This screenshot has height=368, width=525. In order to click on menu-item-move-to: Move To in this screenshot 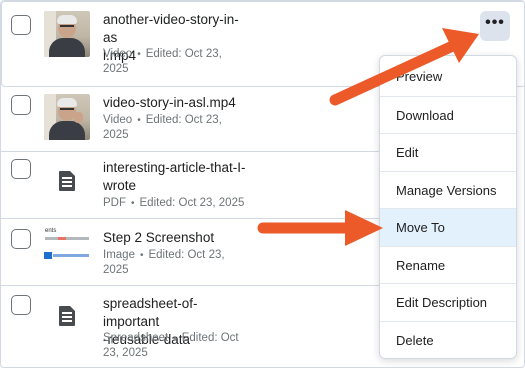, I will do `click(448, 227)`.